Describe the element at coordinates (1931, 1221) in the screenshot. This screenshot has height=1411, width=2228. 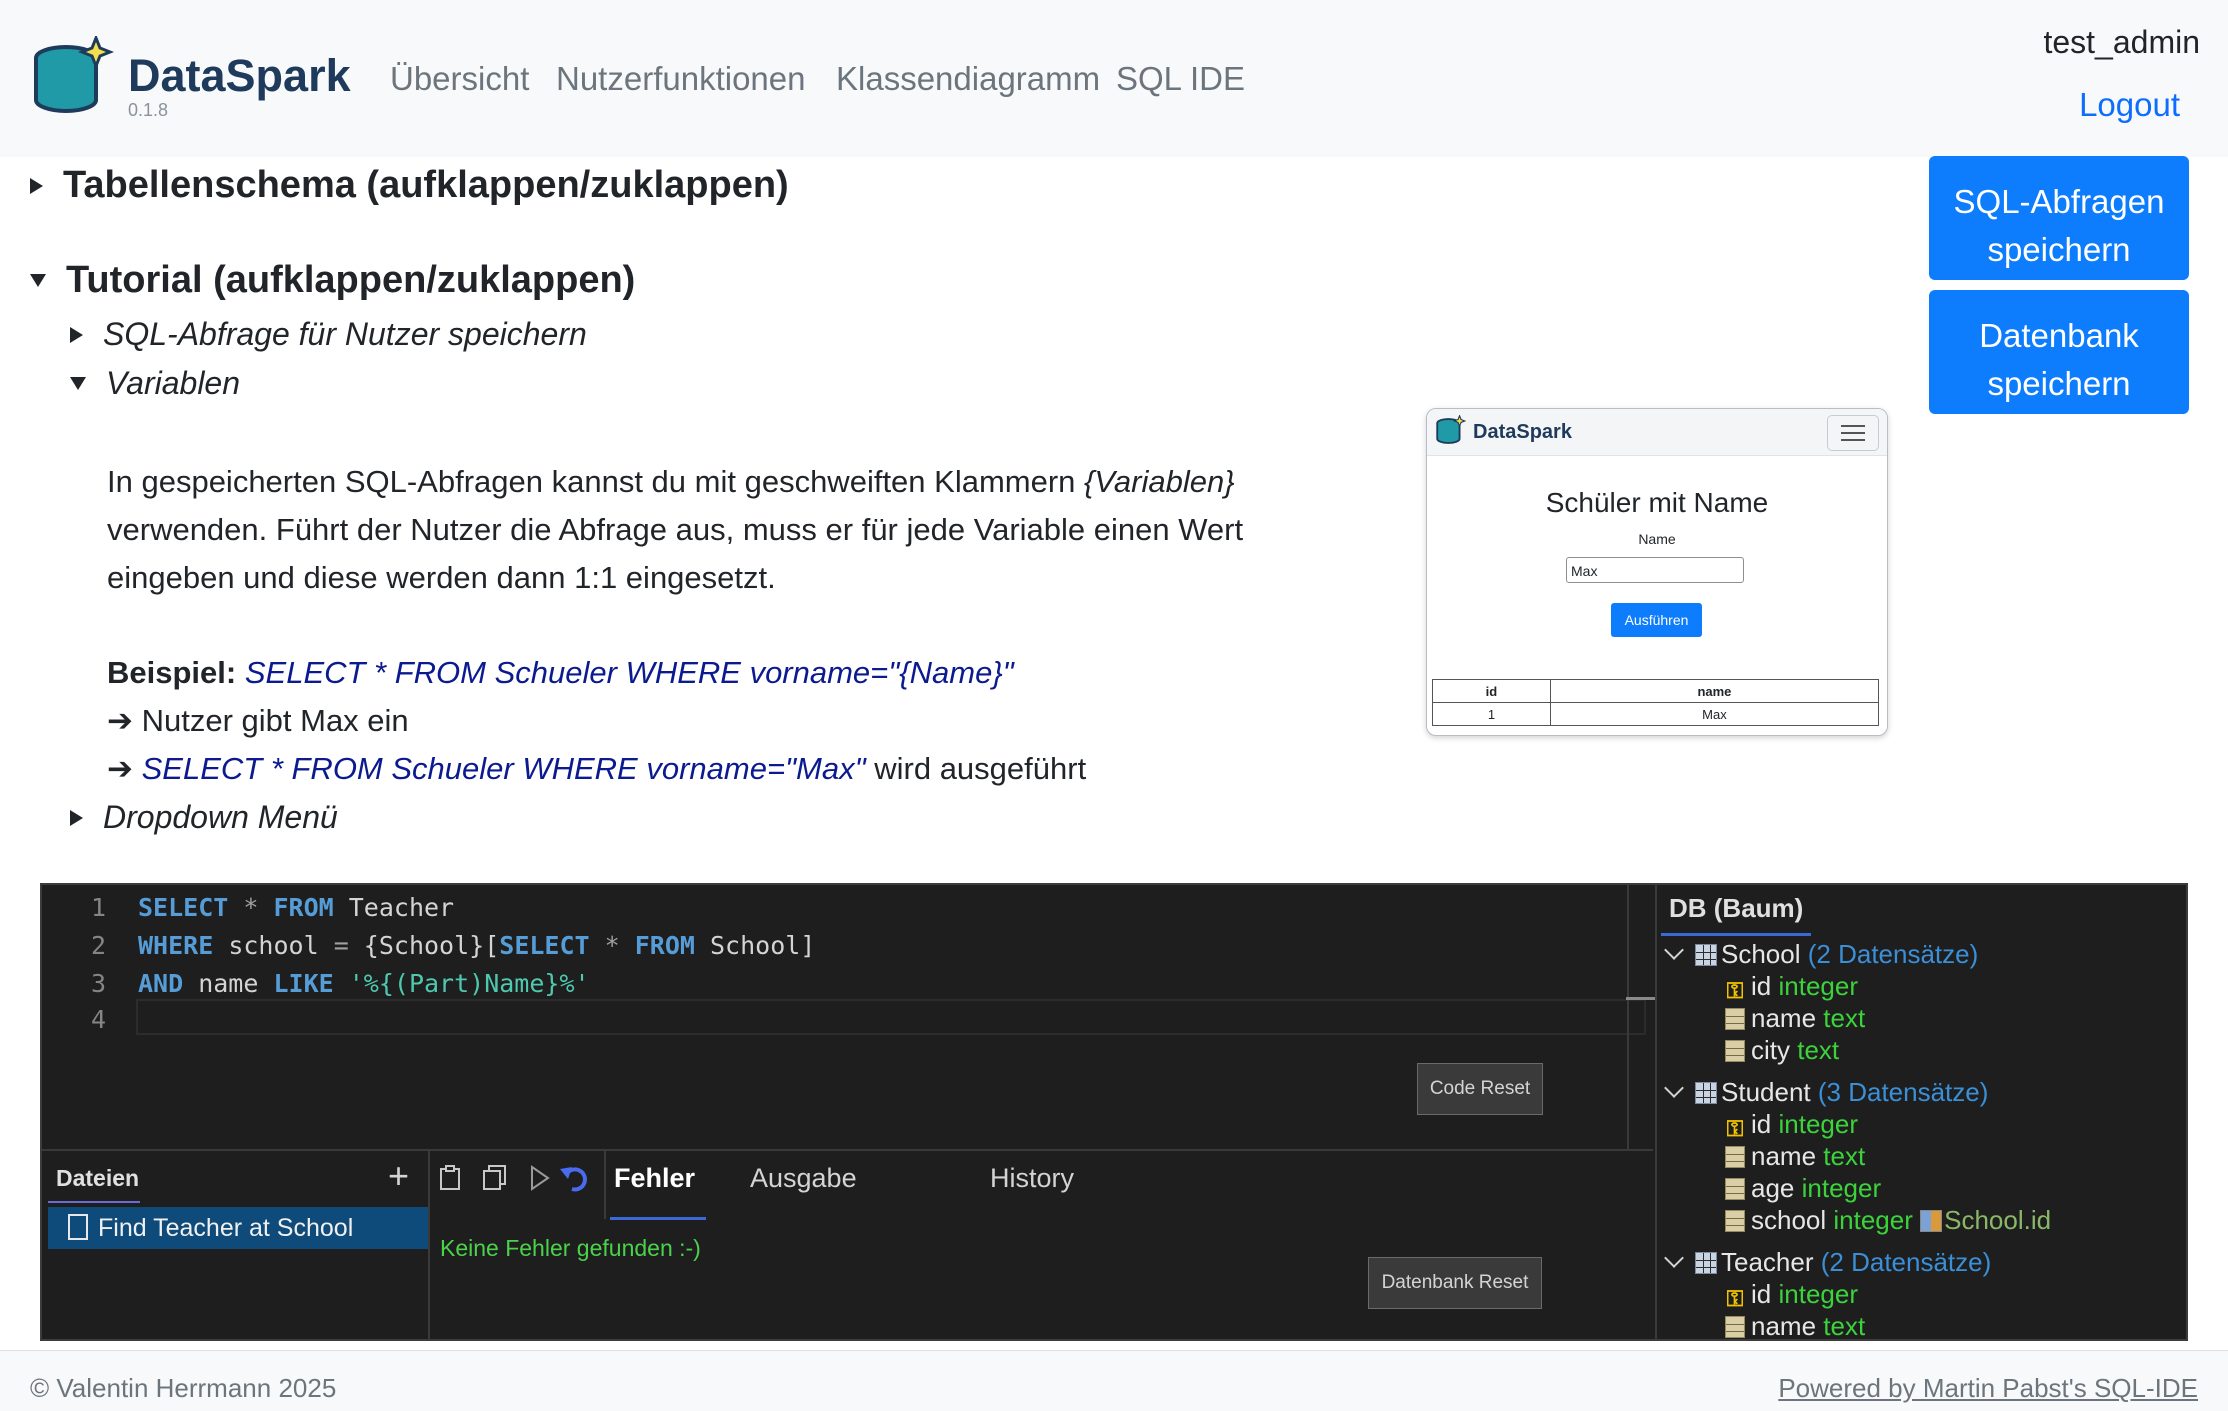
I see `foreign-key-icon` at that location.